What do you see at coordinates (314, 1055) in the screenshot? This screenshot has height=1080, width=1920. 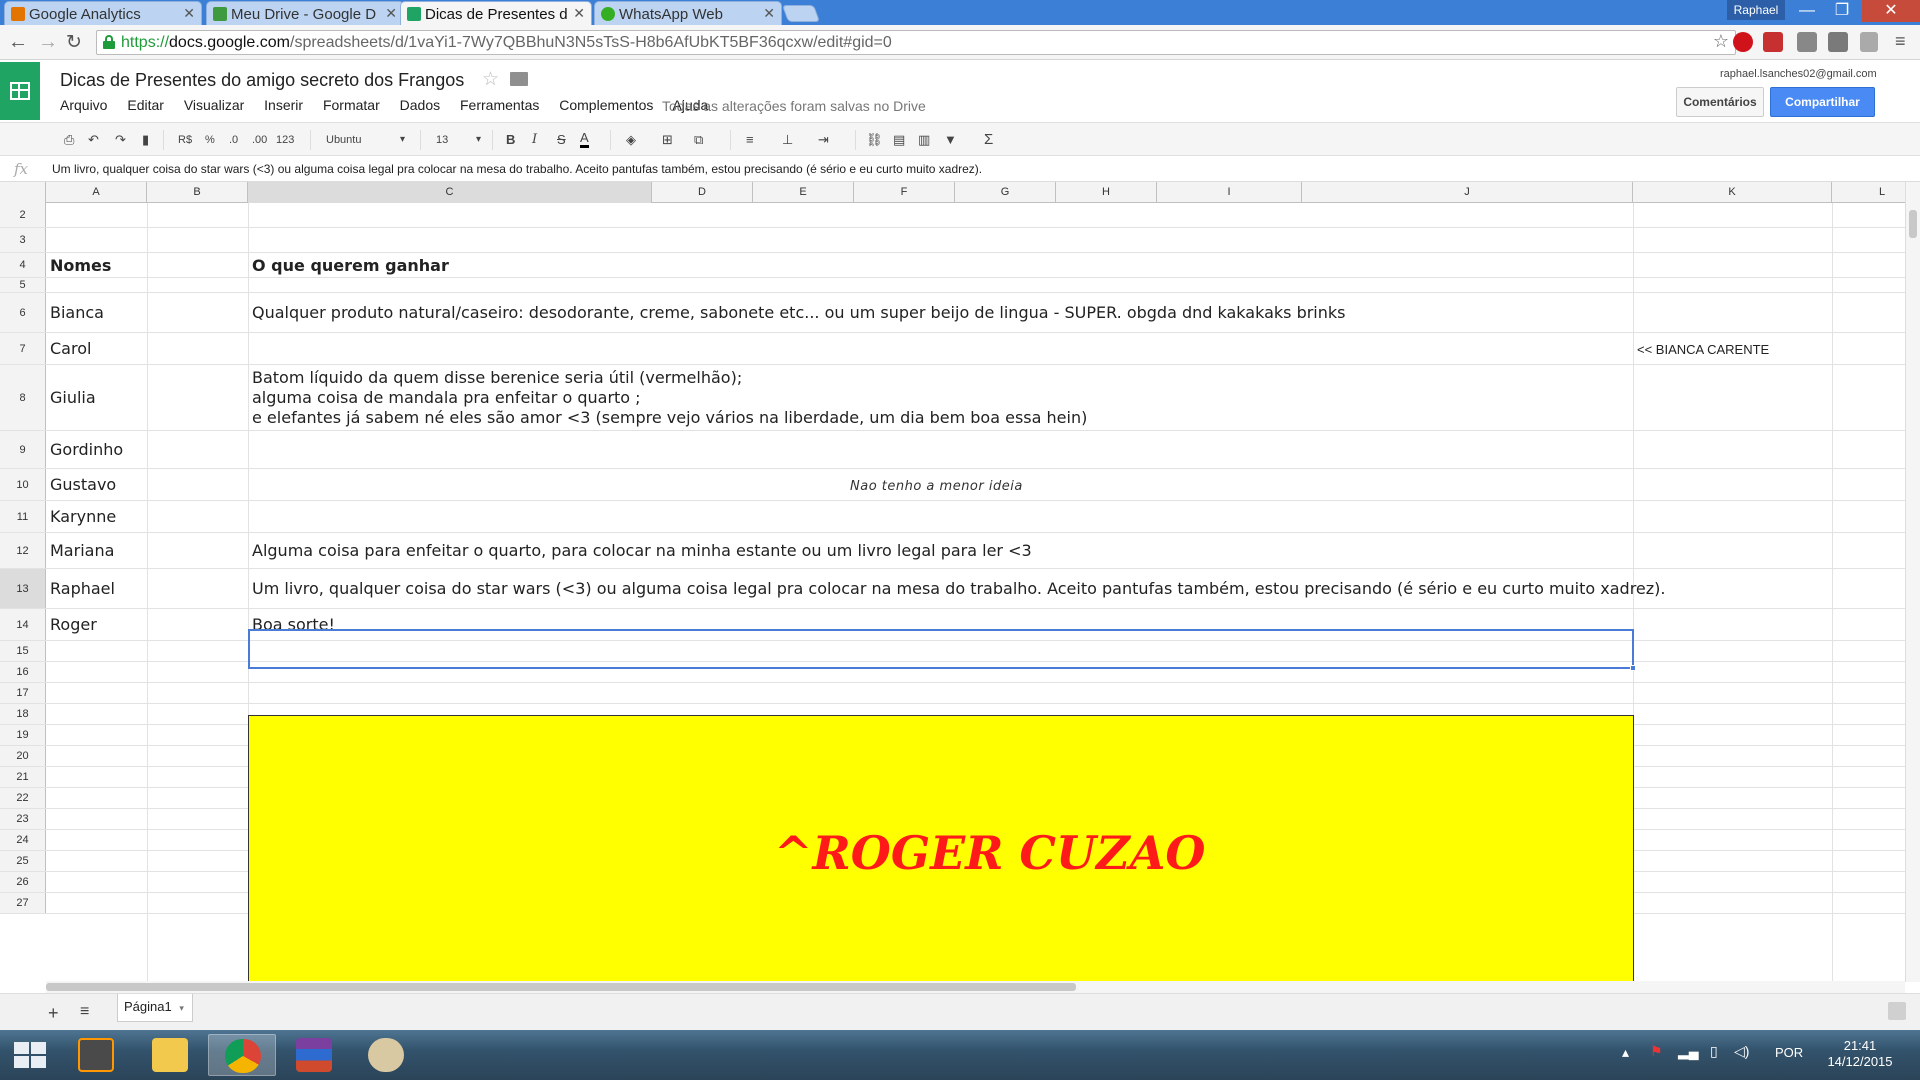 I see `taskbar-winrar` at bounding box center [314, 1055].